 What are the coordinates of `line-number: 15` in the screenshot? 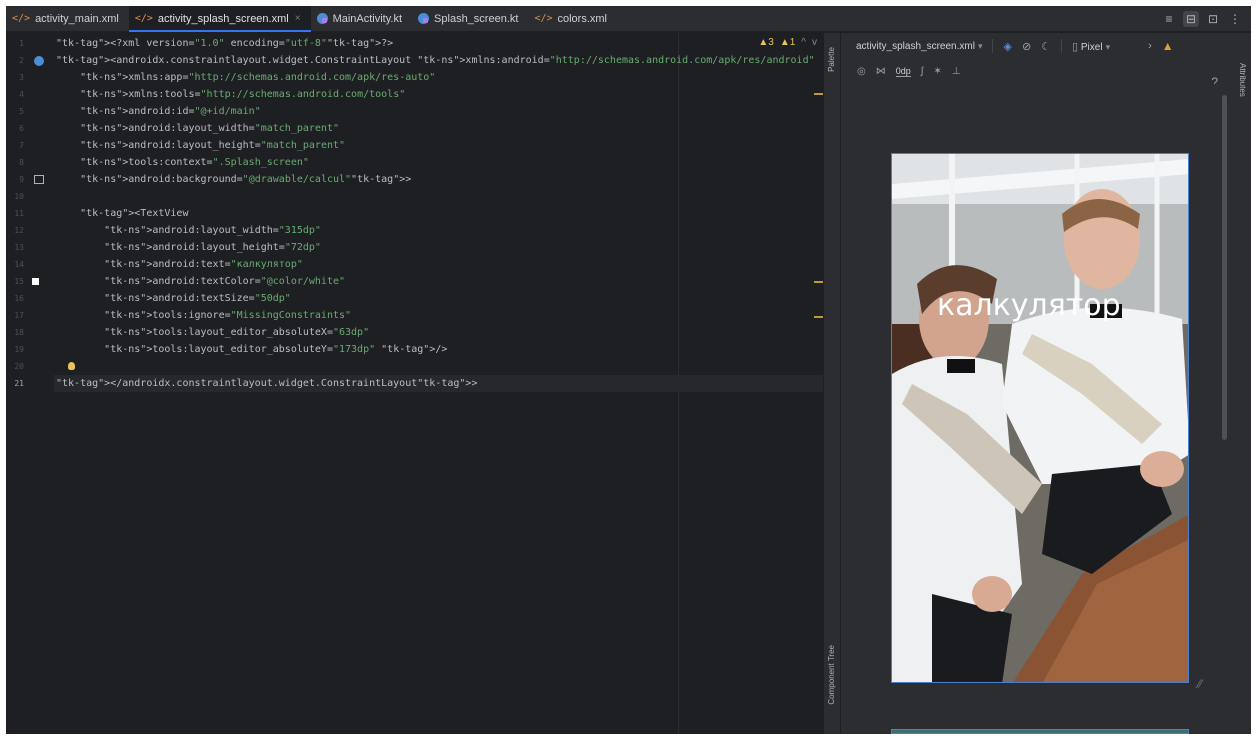 It's located at (15, 281).